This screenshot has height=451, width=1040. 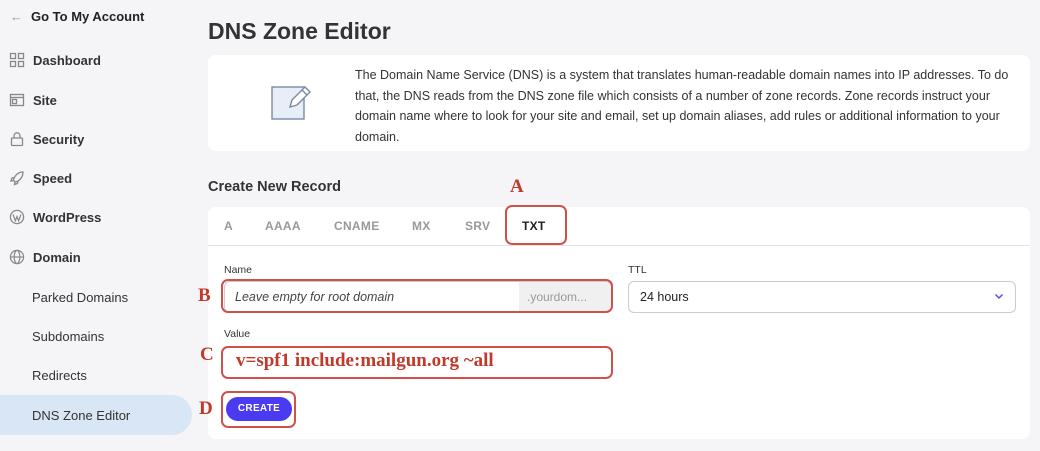 What do you see at coordinates (17, 178) in the screenshot?
I see `rocket-icon` at bounding box center [17, 178].